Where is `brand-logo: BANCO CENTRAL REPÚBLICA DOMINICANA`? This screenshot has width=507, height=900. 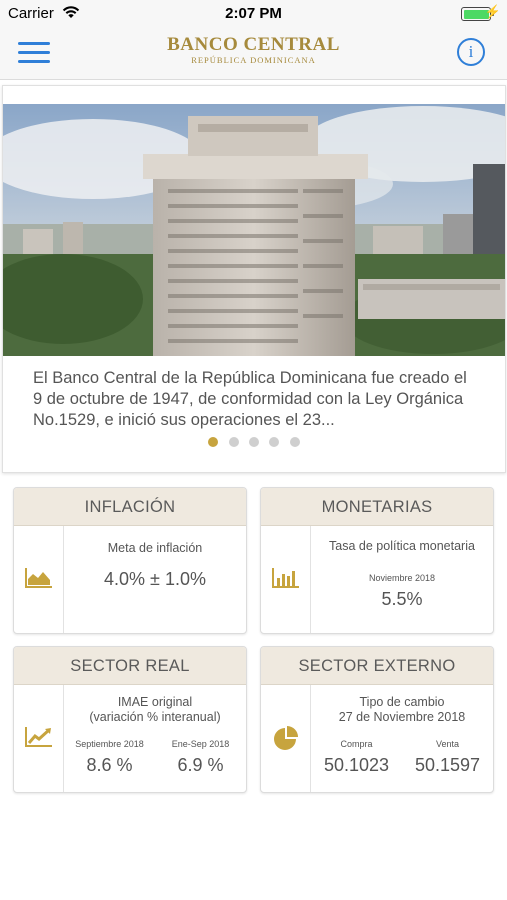
brand-logo: BANCO CENTRAL REPÚBLICA DOMINICANA is located at coordinates (253, 49).